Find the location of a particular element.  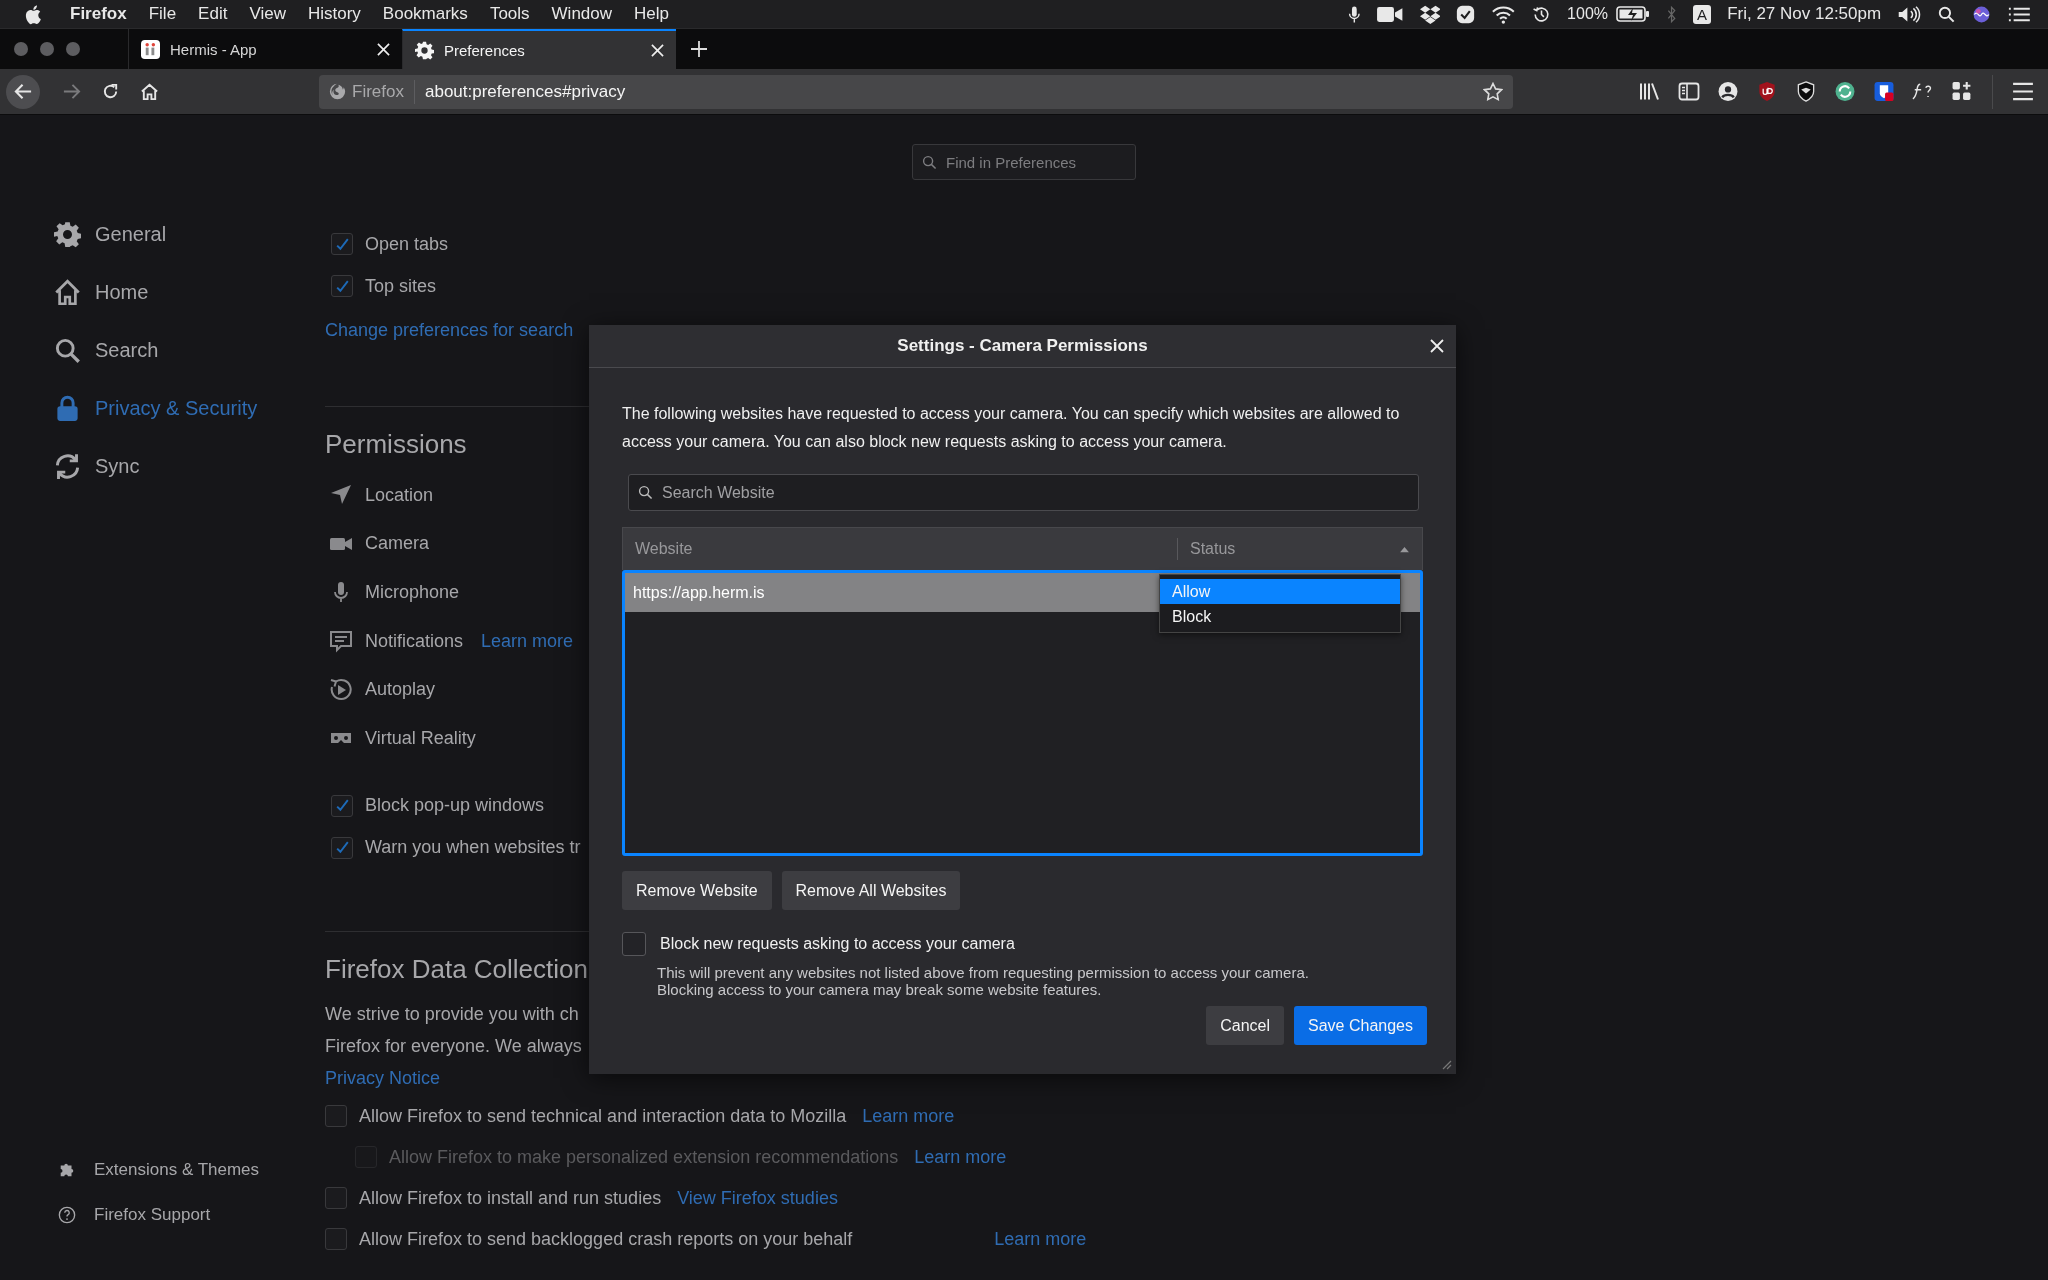

app-menu: Firefox is located at coordinates (98, 14).